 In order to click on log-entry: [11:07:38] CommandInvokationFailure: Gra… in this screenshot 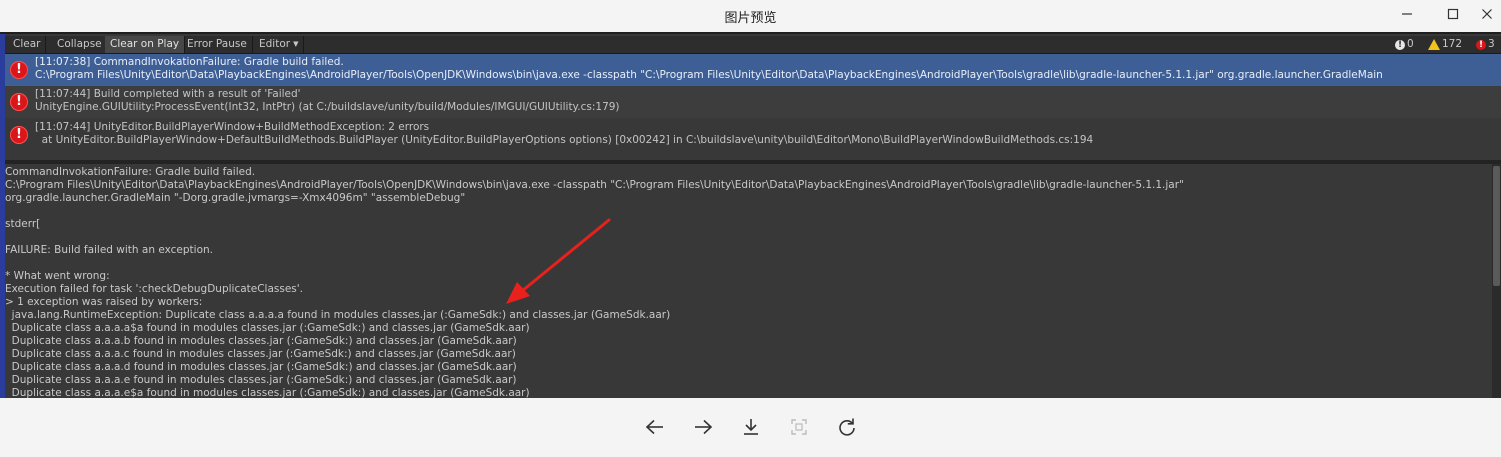, I will do `click(753, 70)`.